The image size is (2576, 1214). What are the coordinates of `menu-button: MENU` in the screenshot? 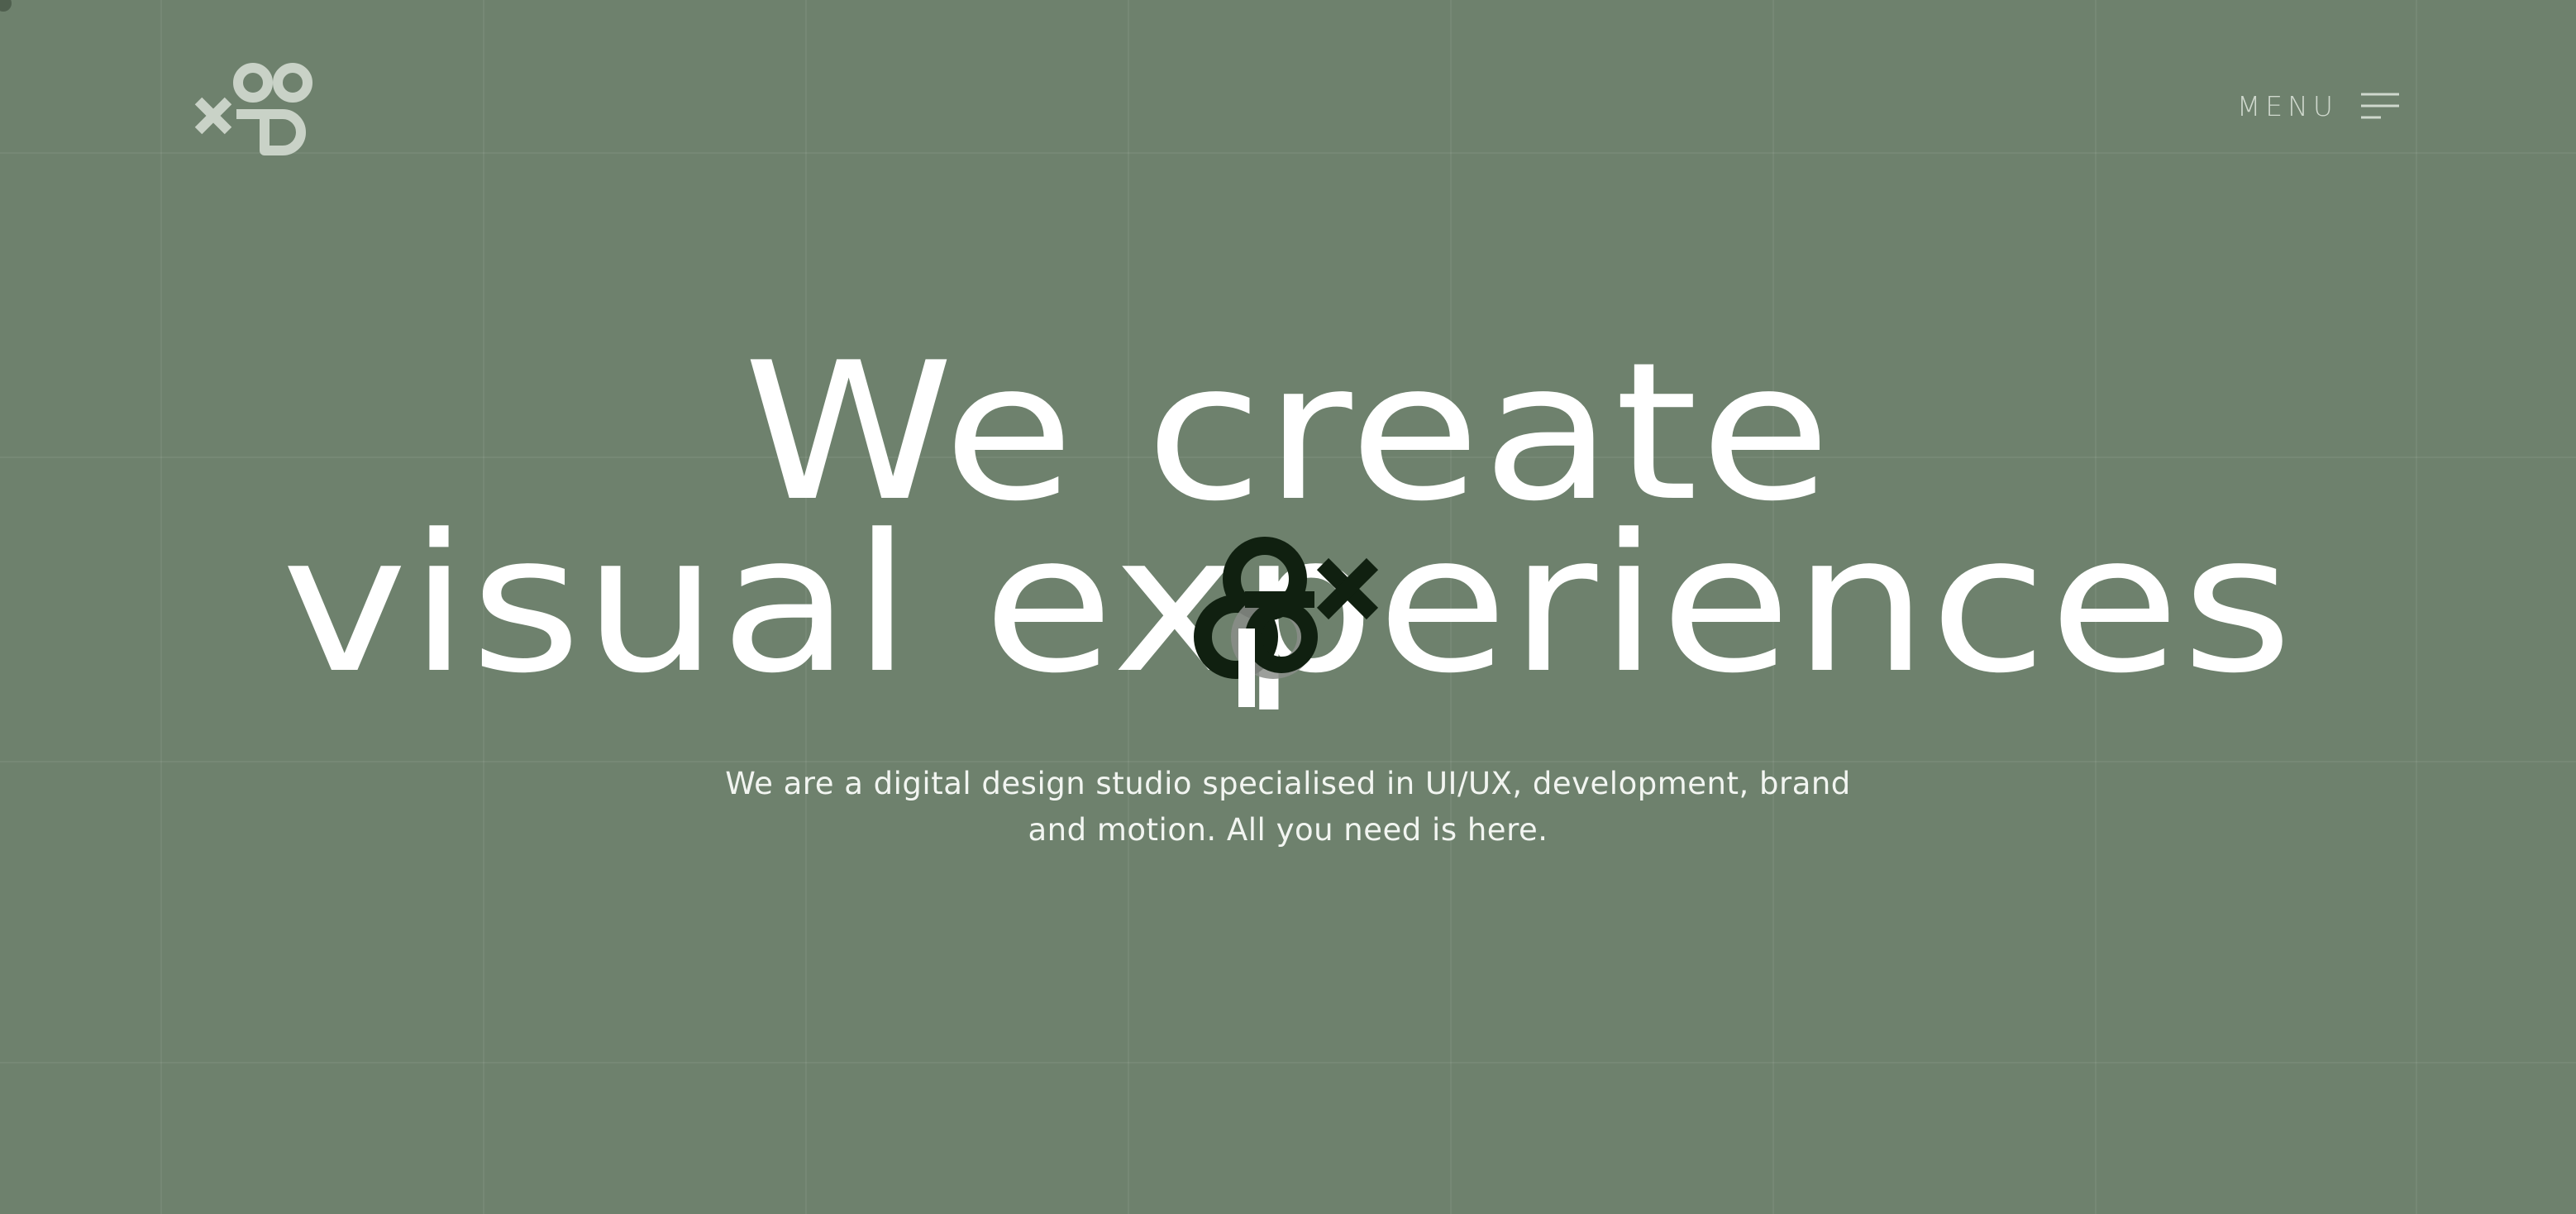 It's located at (2318, 106).